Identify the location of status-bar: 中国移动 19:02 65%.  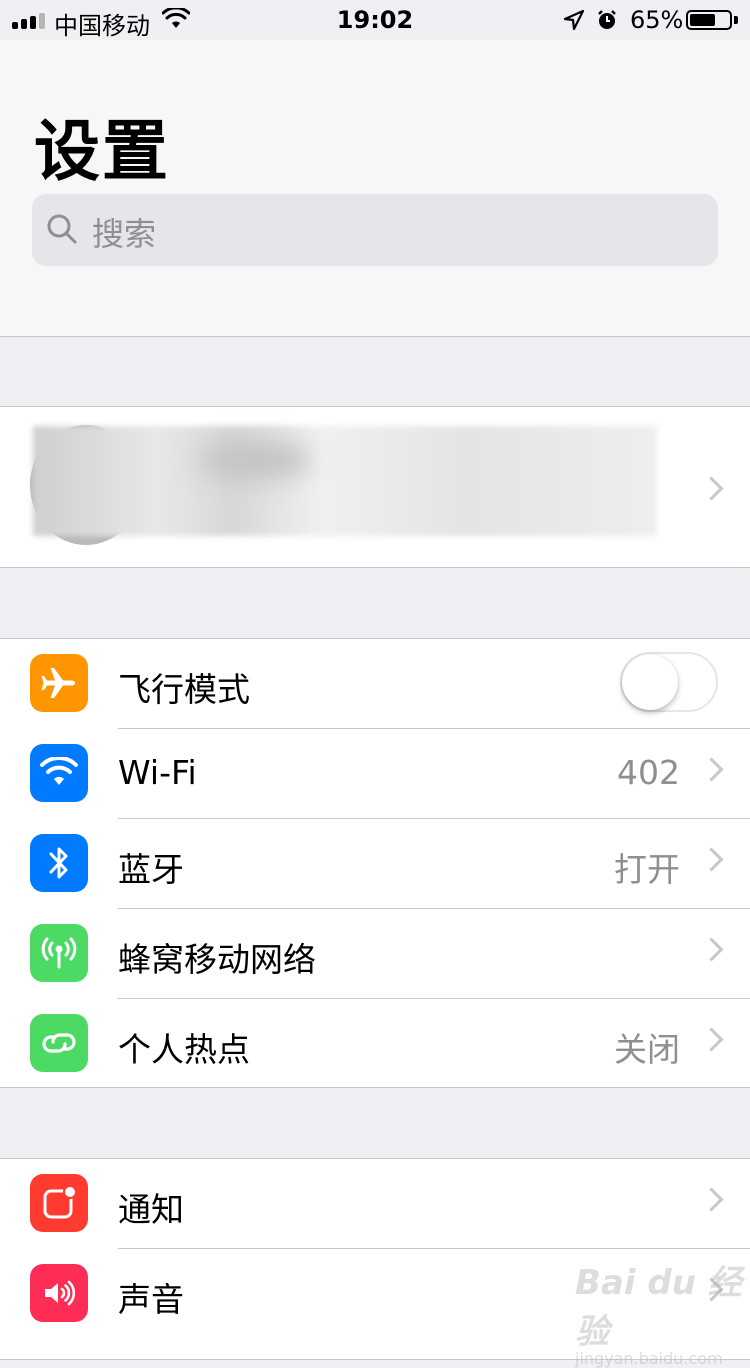
(375, 20).